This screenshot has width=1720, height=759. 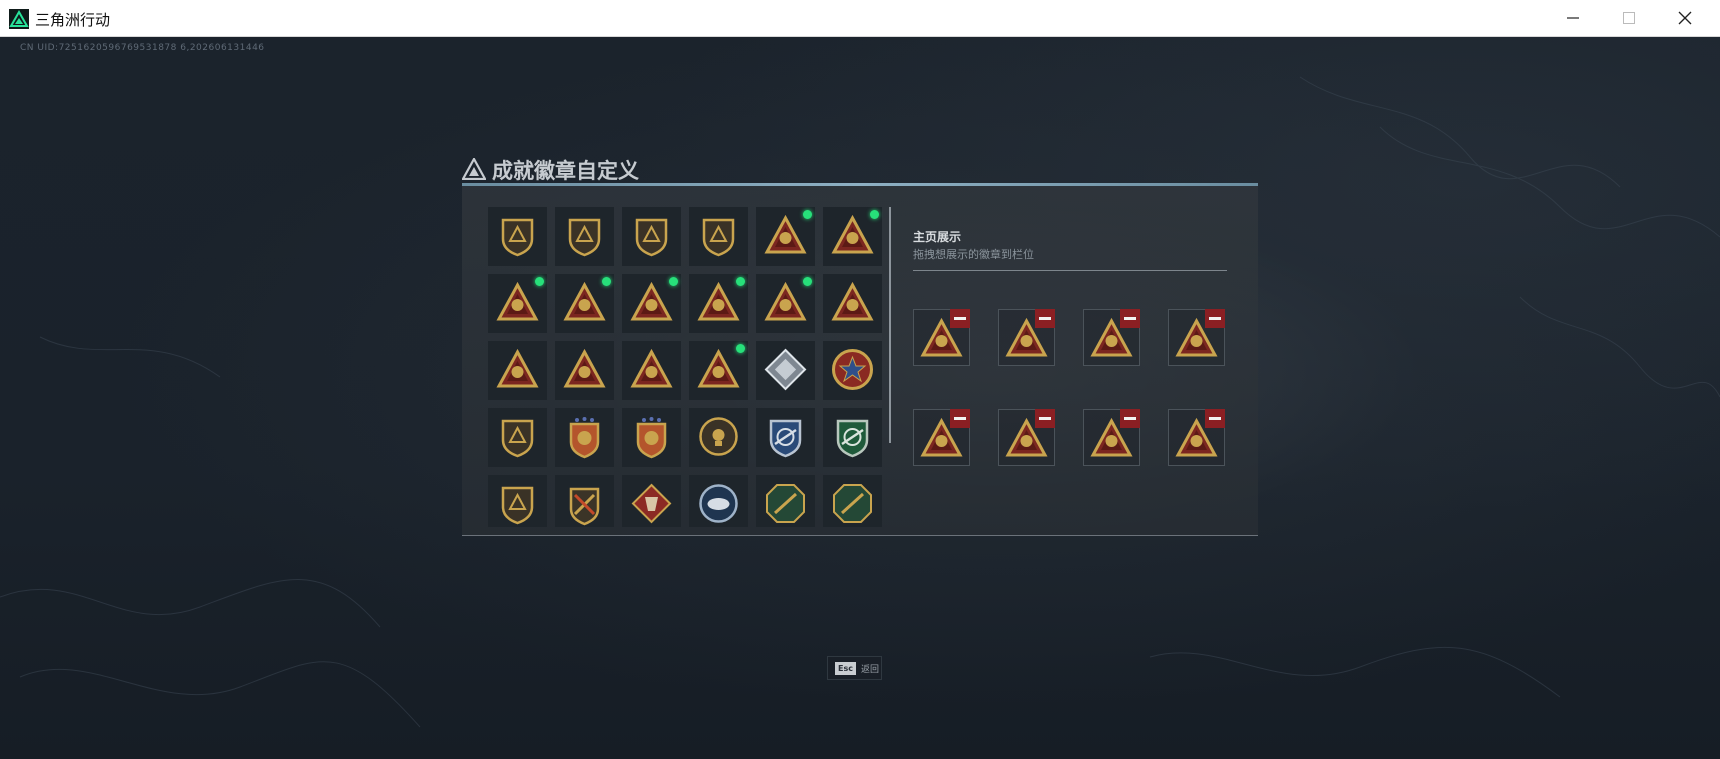 What do you see at coordinates (860, 18) in the screenshot?
I see `window-title-bar: 三角洲行动` at bounding box center [860, 18].